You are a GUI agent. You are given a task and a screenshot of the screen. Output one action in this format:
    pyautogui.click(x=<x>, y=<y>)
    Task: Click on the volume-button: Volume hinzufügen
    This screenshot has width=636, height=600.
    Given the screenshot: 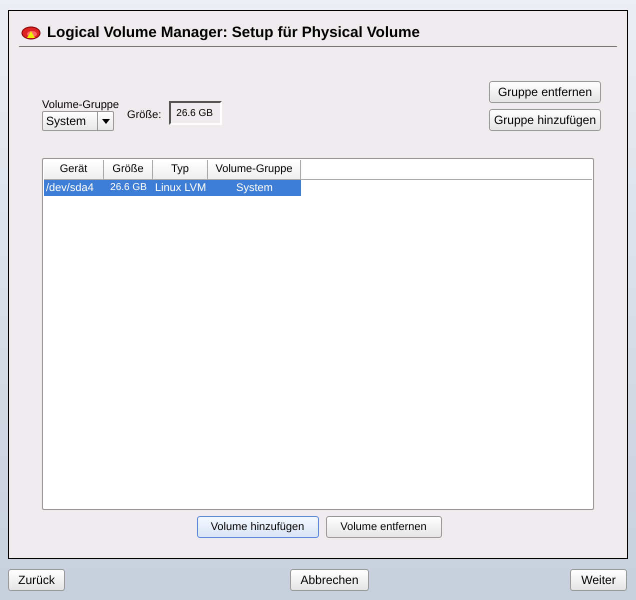 What is the action you would take?
    pyautogui.click(x=257, y=527)
    